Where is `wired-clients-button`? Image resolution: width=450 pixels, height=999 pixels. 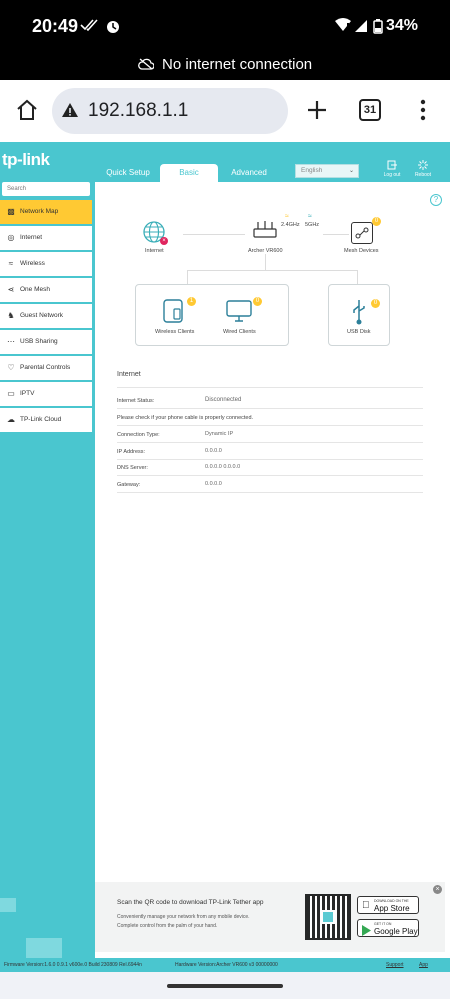 wired-clients-button is located at coordinates (239, 313).